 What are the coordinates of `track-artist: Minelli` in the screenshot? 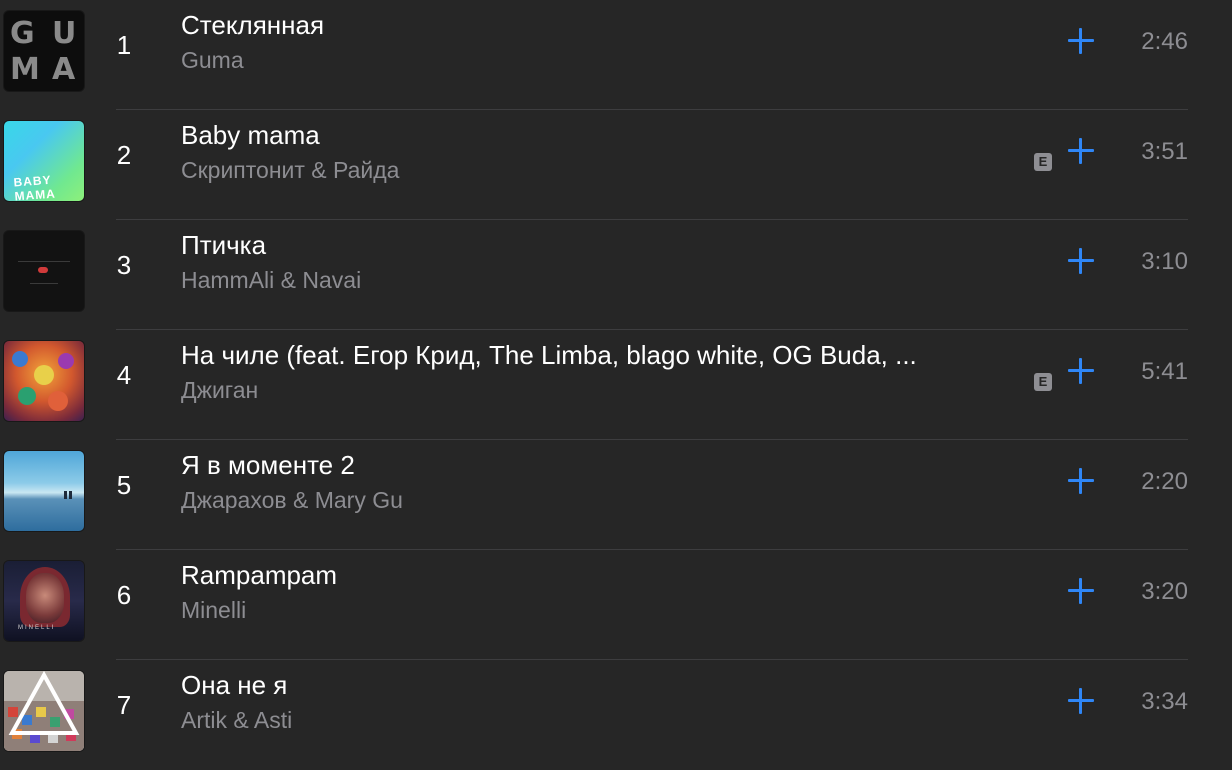 It's located at (591, 610).